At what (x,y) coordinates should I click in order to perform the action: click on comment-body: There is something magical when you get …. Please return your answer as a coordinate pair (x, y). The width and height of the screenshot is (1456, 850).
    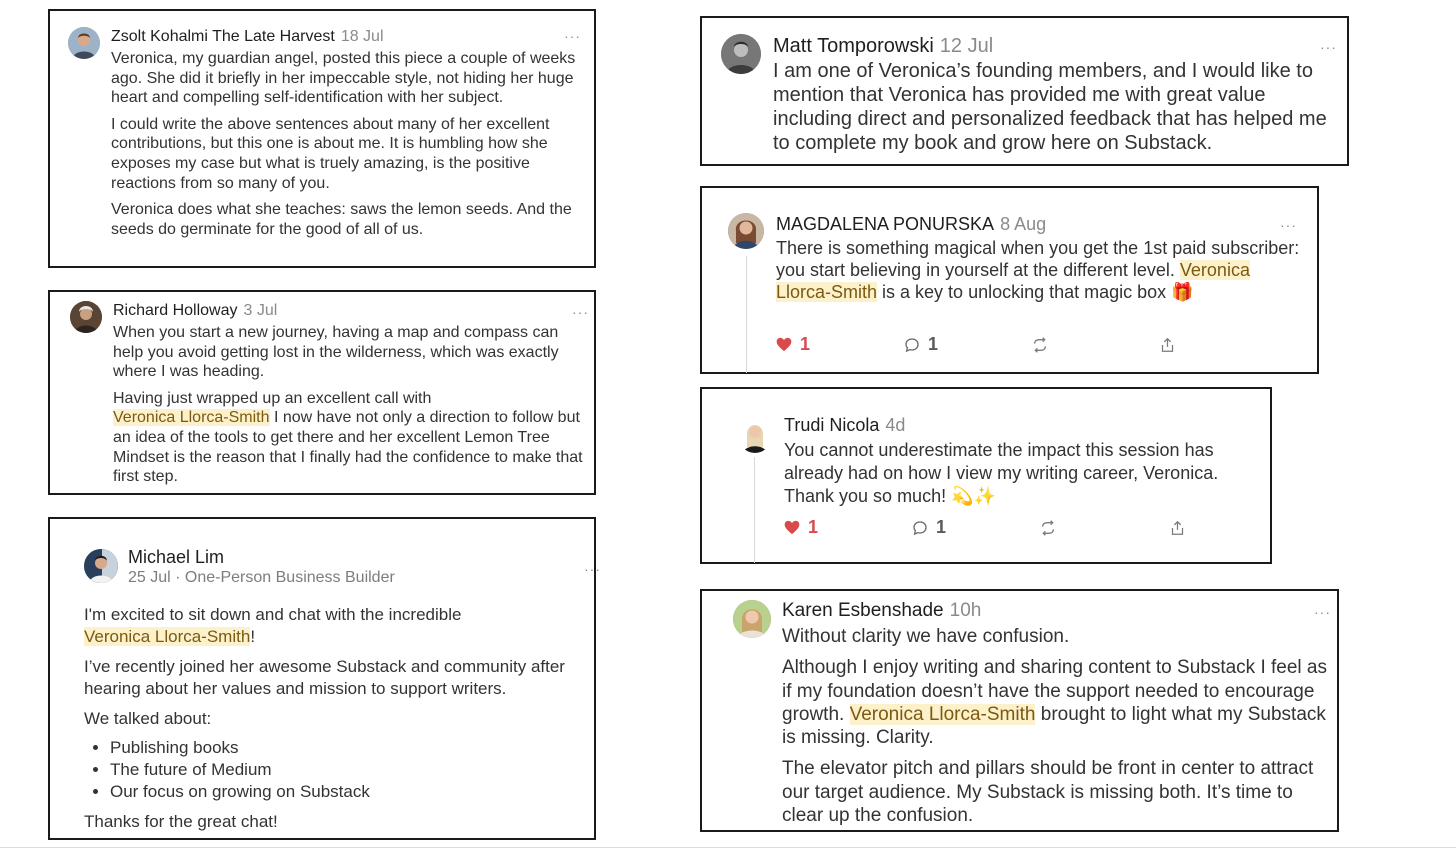
    Looking at the image, I should click on (1041, 270).